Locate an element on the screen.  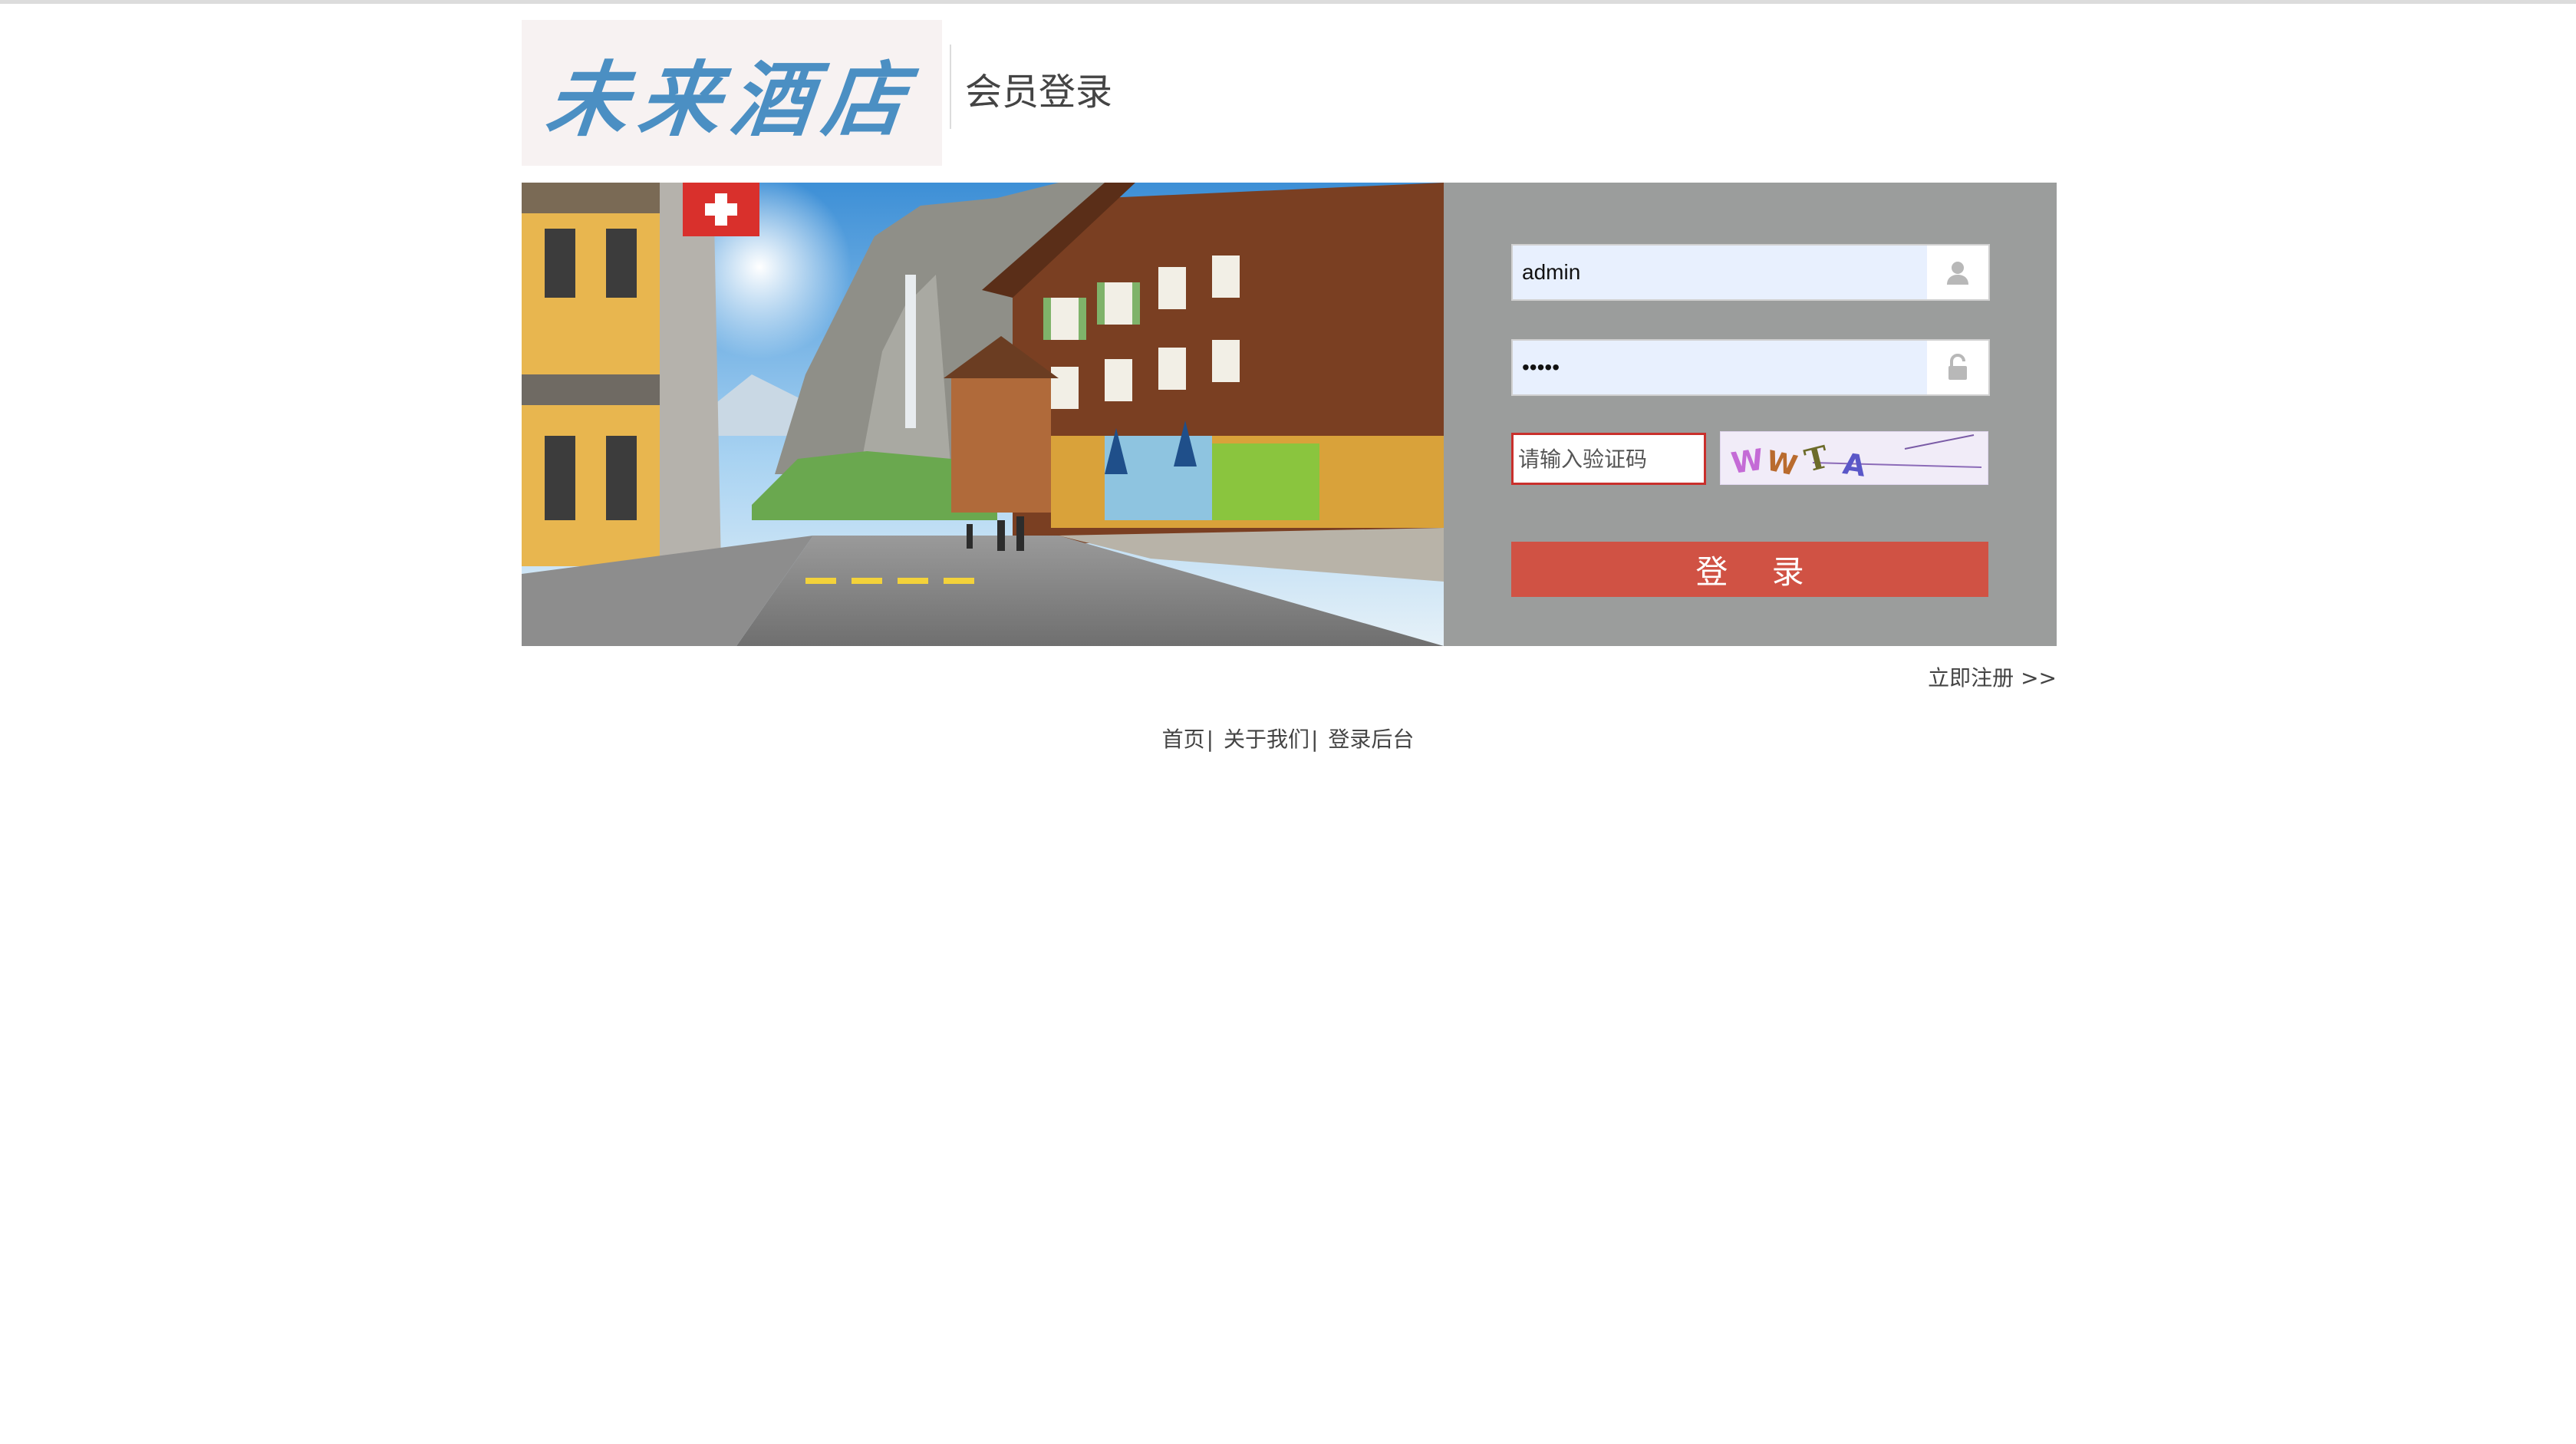
captcha-char-3: T is located at coordinates (1816, 460).